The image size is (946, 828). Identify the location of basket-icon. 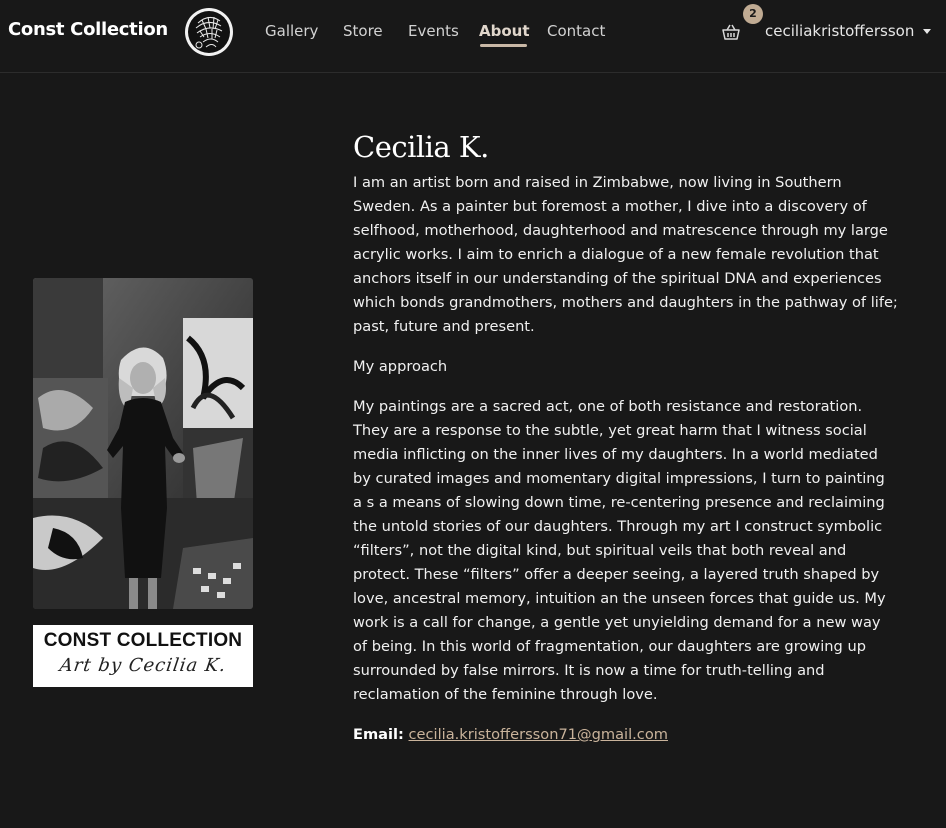
(731, 32).